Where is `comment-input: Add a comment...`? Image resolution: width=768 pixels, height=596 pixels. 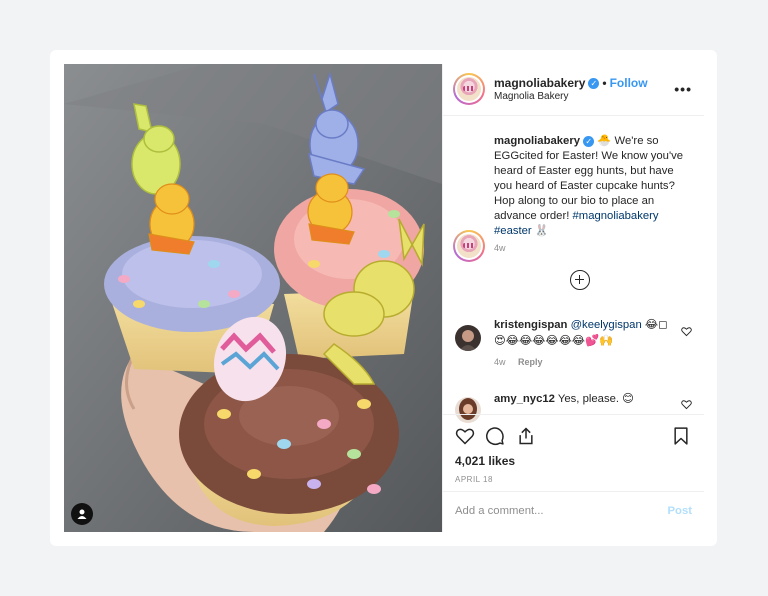 comment-input: Add a comment... is located at coordinates (499, 511).